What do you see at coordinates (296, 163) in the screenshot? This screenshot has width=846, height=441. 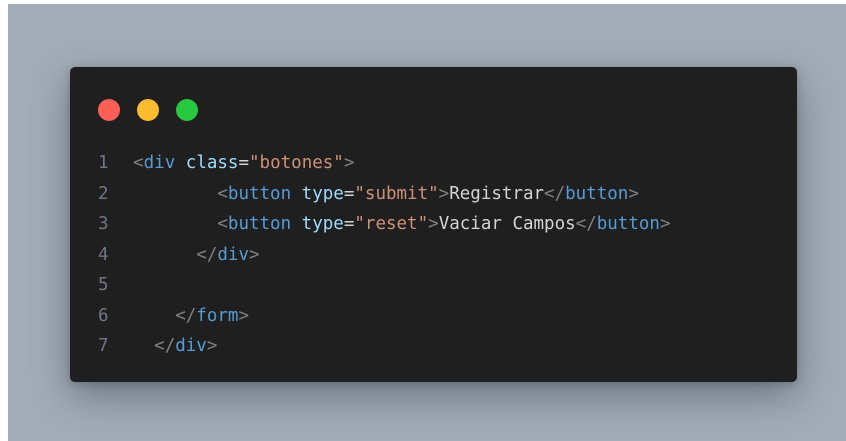 I see `code-token-str: "botones"` at bounding box center [296, 163].